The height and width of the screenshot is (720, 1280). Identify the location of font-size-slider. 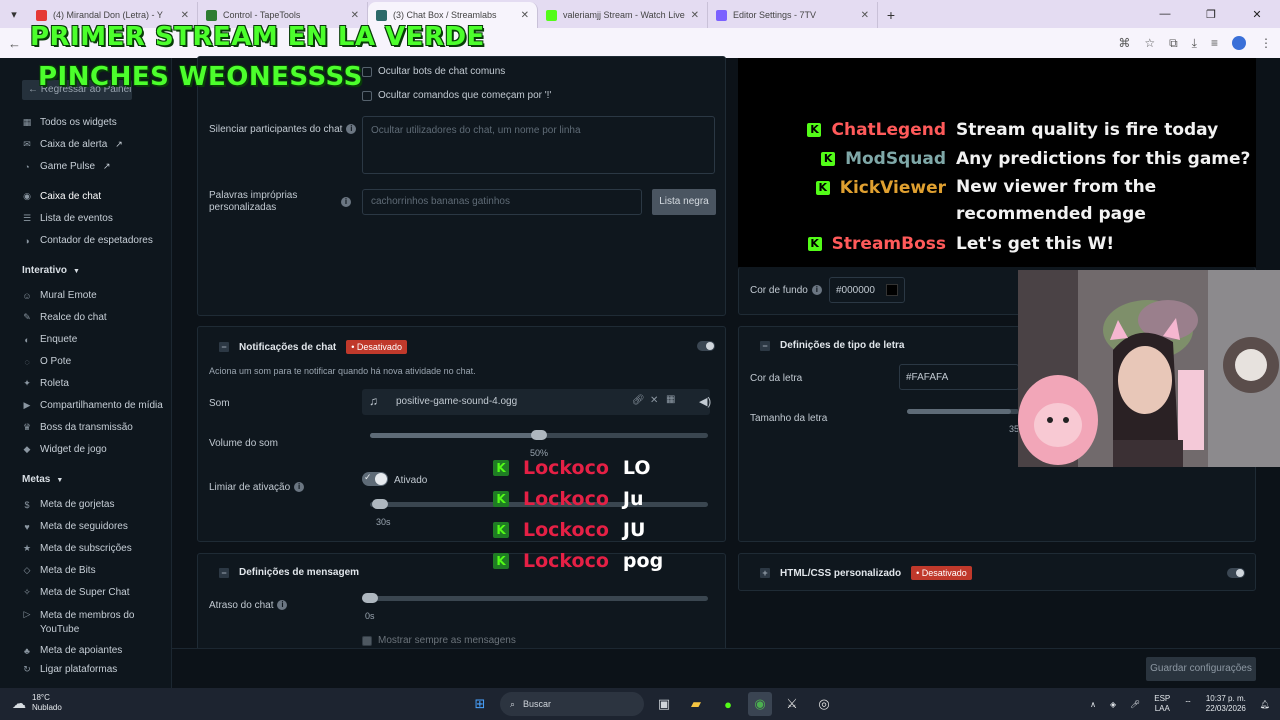
(963, 411).